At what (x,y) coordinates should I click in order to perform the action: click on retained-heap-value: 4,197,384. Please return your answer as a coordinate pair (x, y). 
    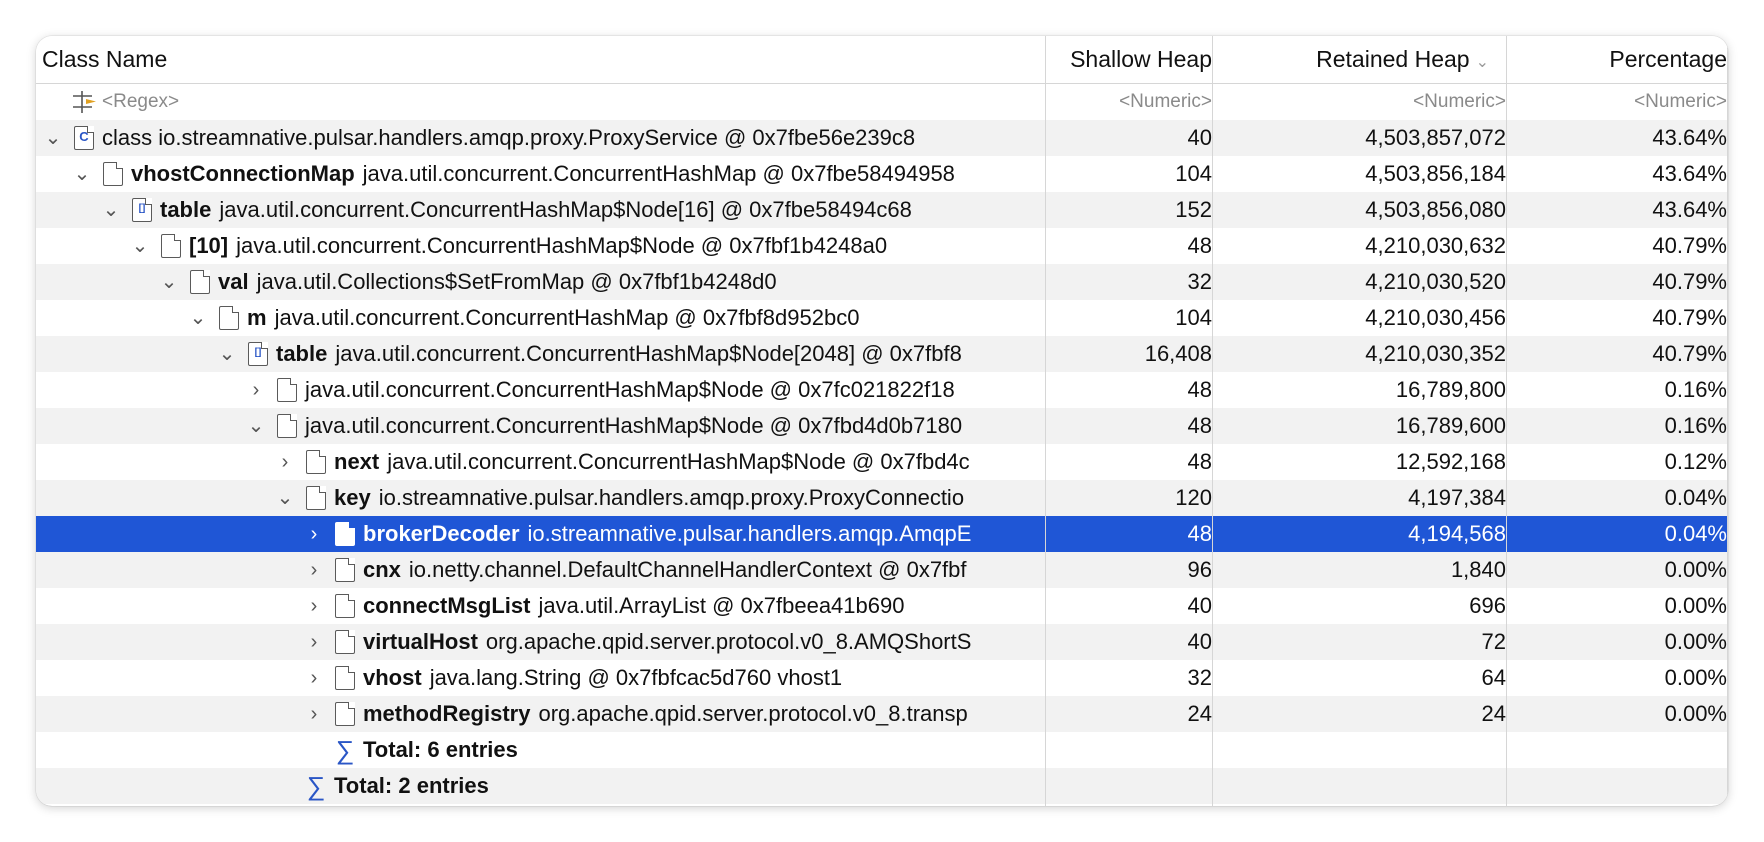
    Looking at the image, I should click on (1457, 497).